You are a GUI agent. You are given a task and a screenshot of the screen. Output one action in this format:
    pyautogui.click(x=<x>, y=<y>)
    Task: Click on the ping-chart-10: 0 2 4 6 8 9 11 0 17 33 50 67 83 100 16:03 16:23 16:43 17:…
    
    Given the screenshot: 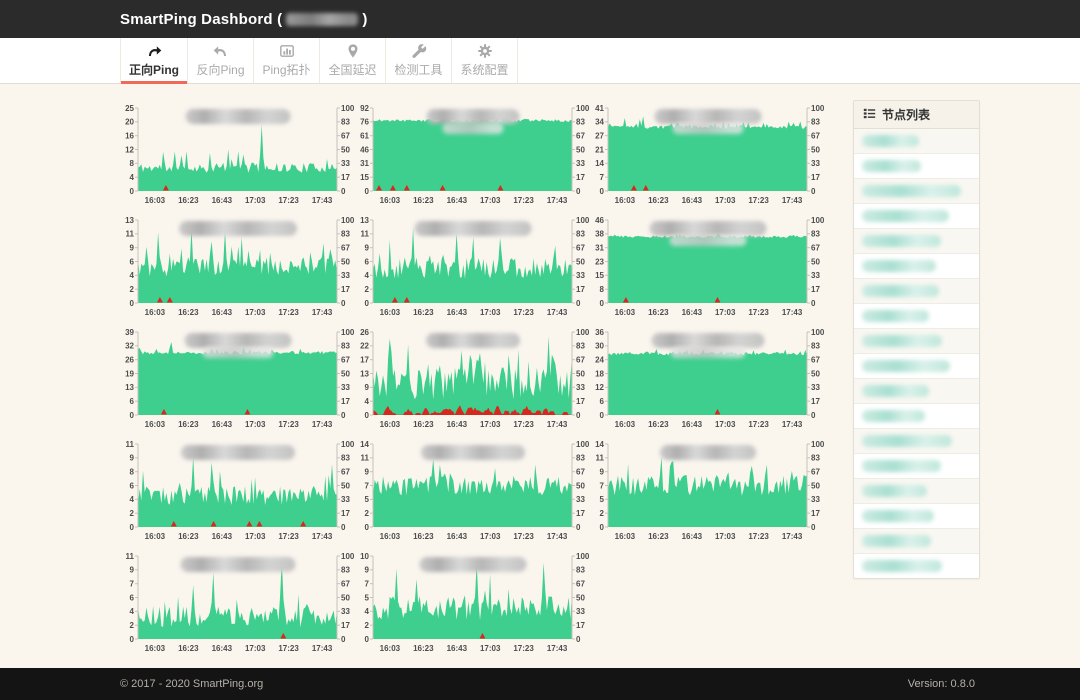 What is the action you would take?
    pyautogui.click(x=237, y=492)
    